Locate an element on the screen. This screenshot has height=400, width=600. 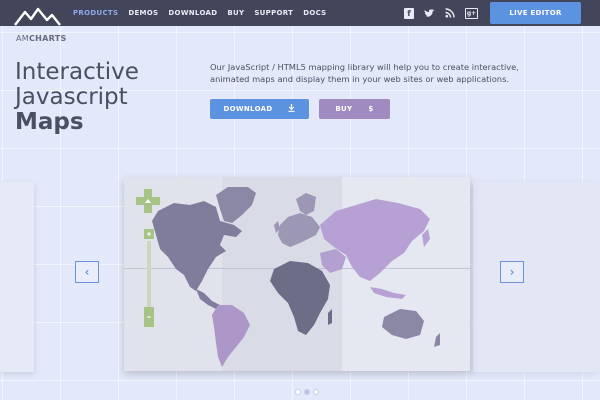
rss-icon is located at coordinates (450, 13).